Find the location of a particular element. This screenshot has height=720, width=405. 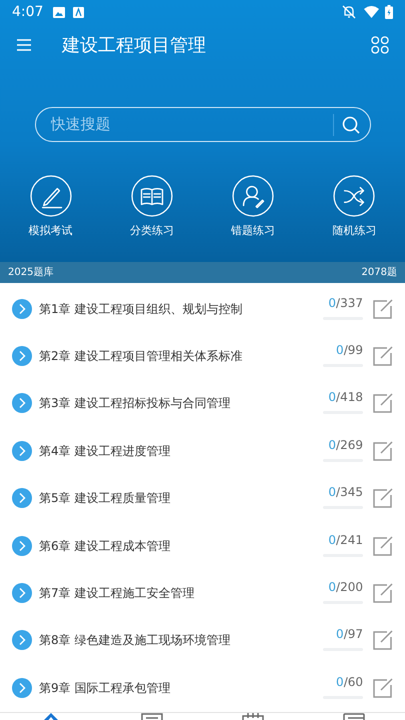

chapter-title: 第2章 建设工程项目管理相关体系标准 is located at coordinates (179, 356).